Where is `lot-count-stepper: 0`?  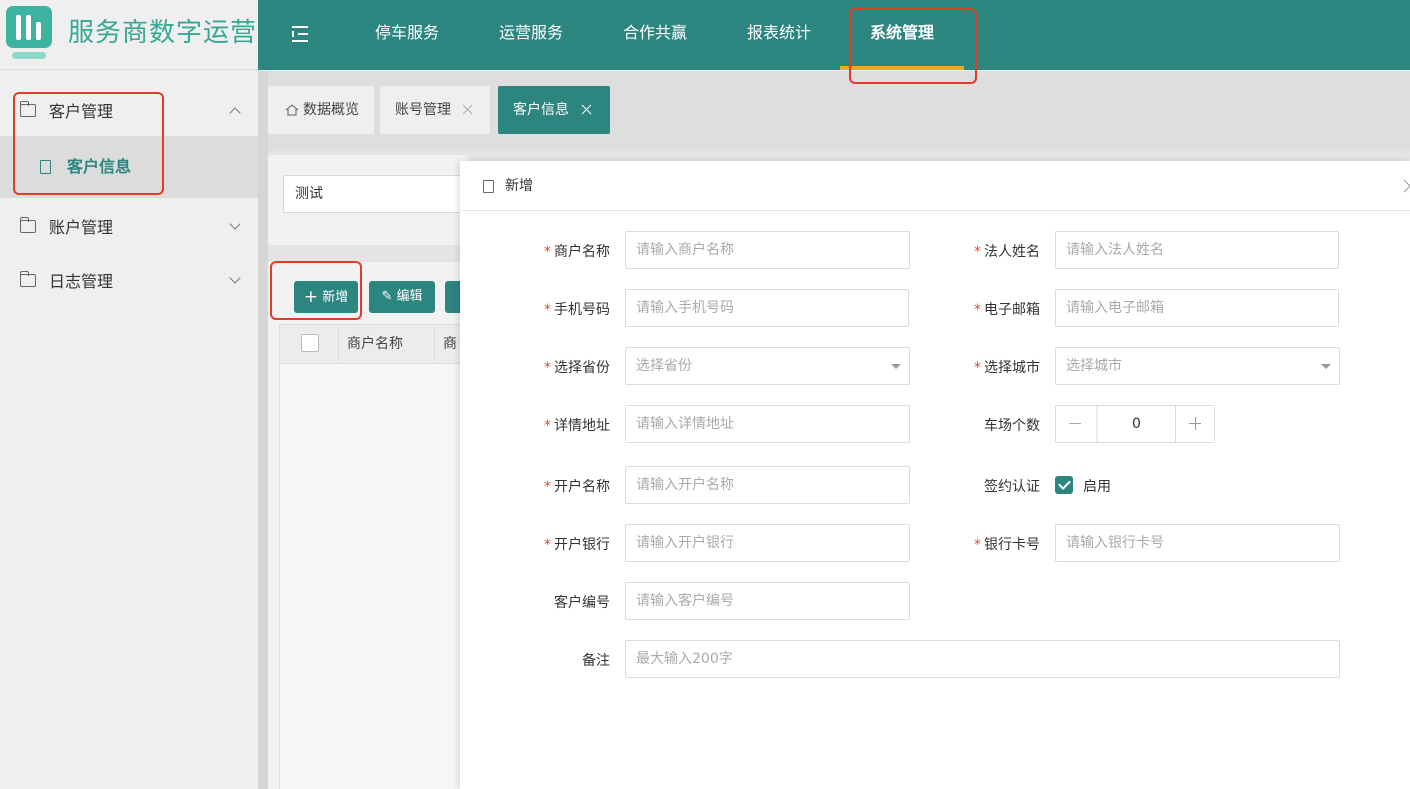
lot-count-stepper: 0 is located at coordinates (1135, 424).